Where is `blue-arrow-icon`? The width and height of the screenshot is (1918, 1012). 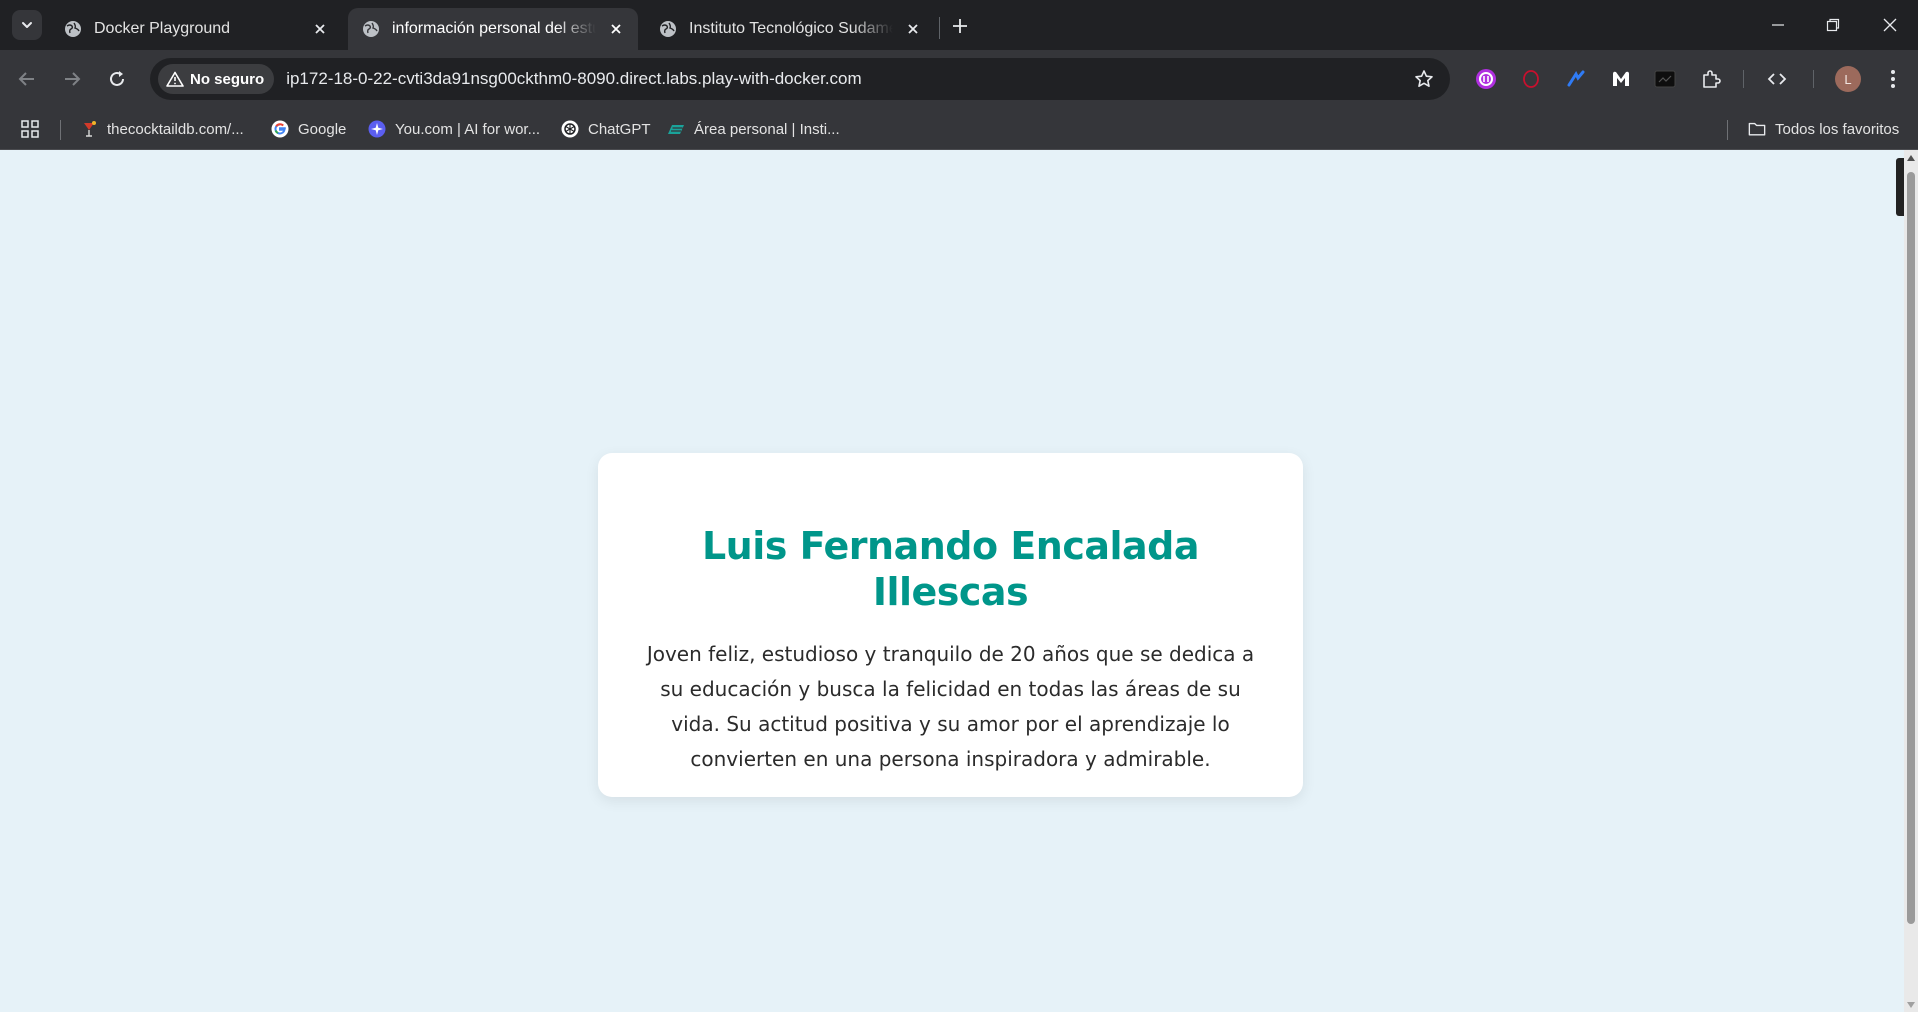
blue-arrow-icon is located at coordinates (1576, 78).